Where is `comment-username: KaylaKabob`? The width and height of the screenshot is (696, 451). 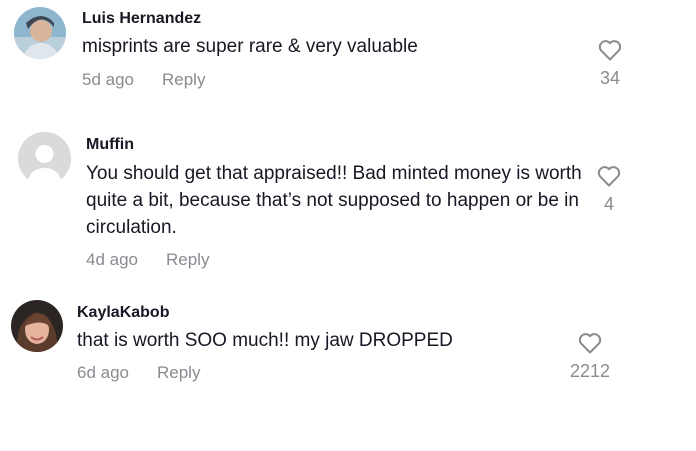 comment-username: KaylaKabob is located at coordinates (123, 313).